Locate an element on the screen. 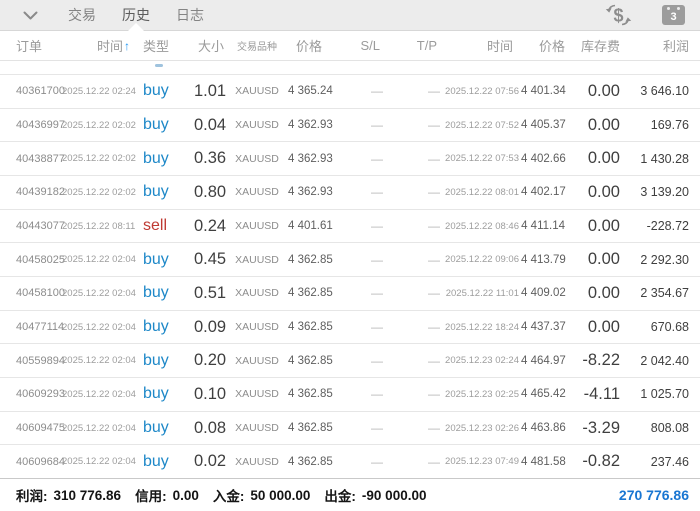 Image resolution: width=700 pixels, height=511 pixels. calendar-ring-left is located at coordinates (668, 8).